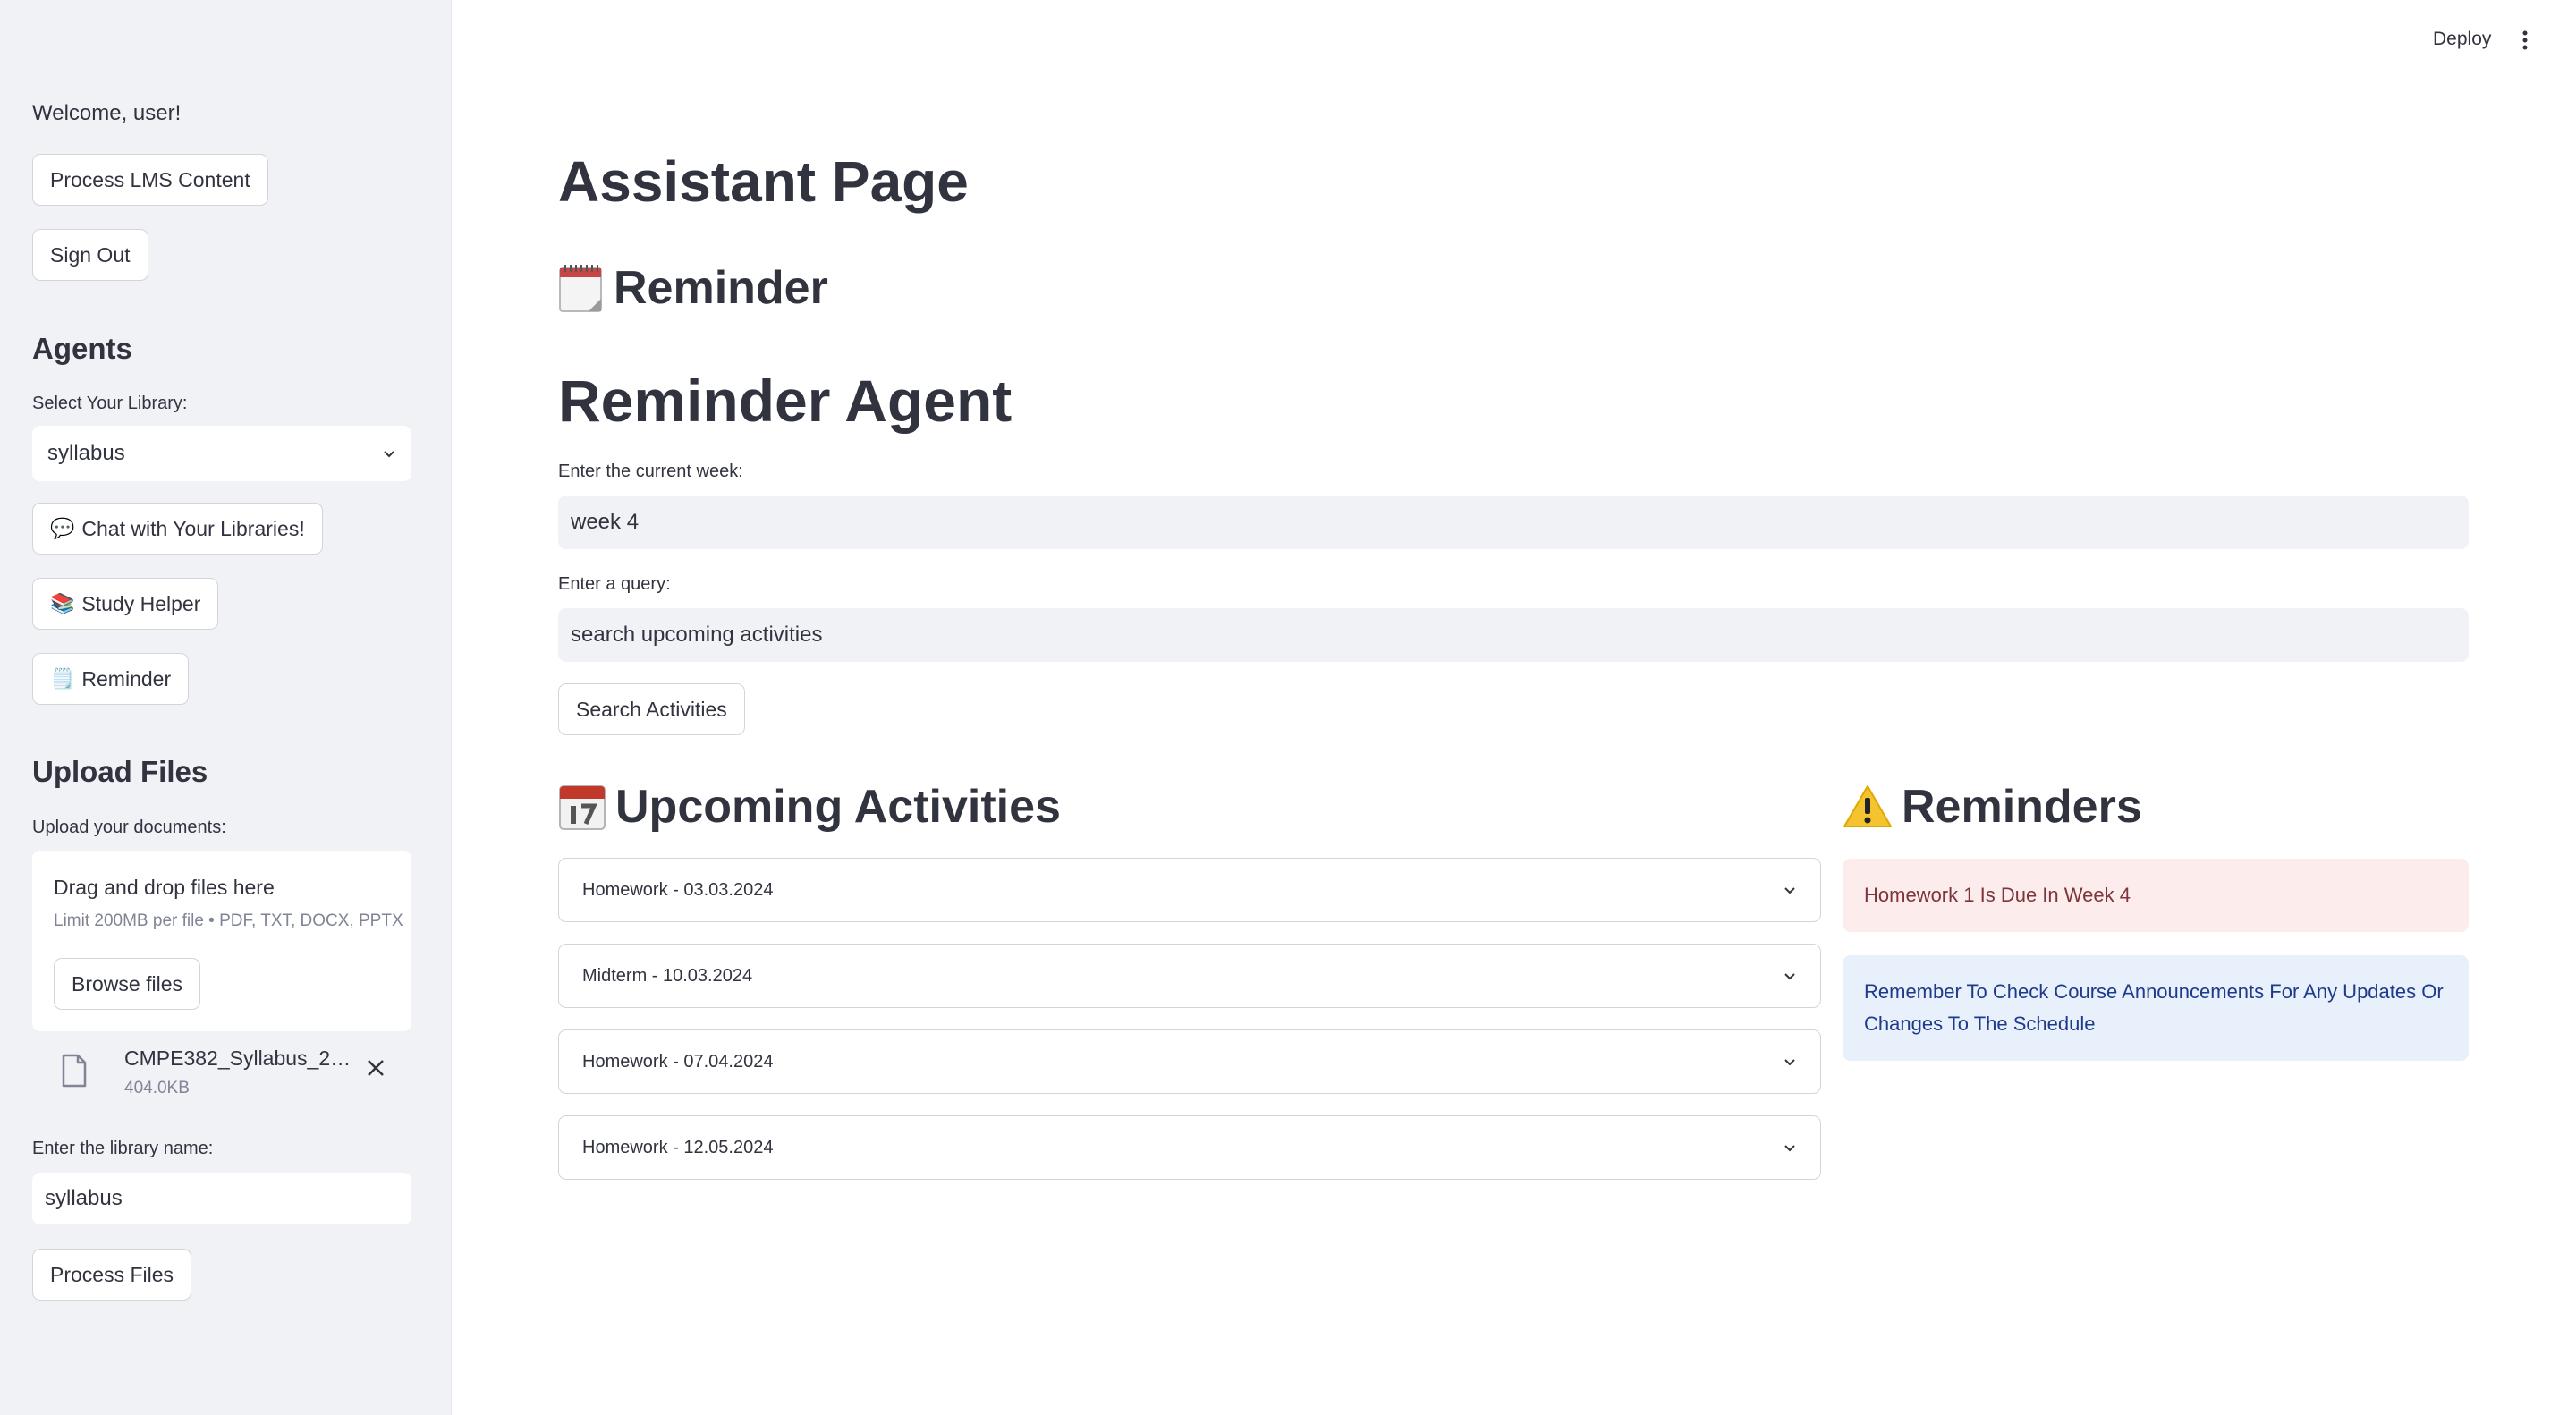 This screenshot has height=1415, width=2576. Describe the element at coordinates (107, 113) in the screenshot. I see `welcome-text: Welcome, user!` at that location.